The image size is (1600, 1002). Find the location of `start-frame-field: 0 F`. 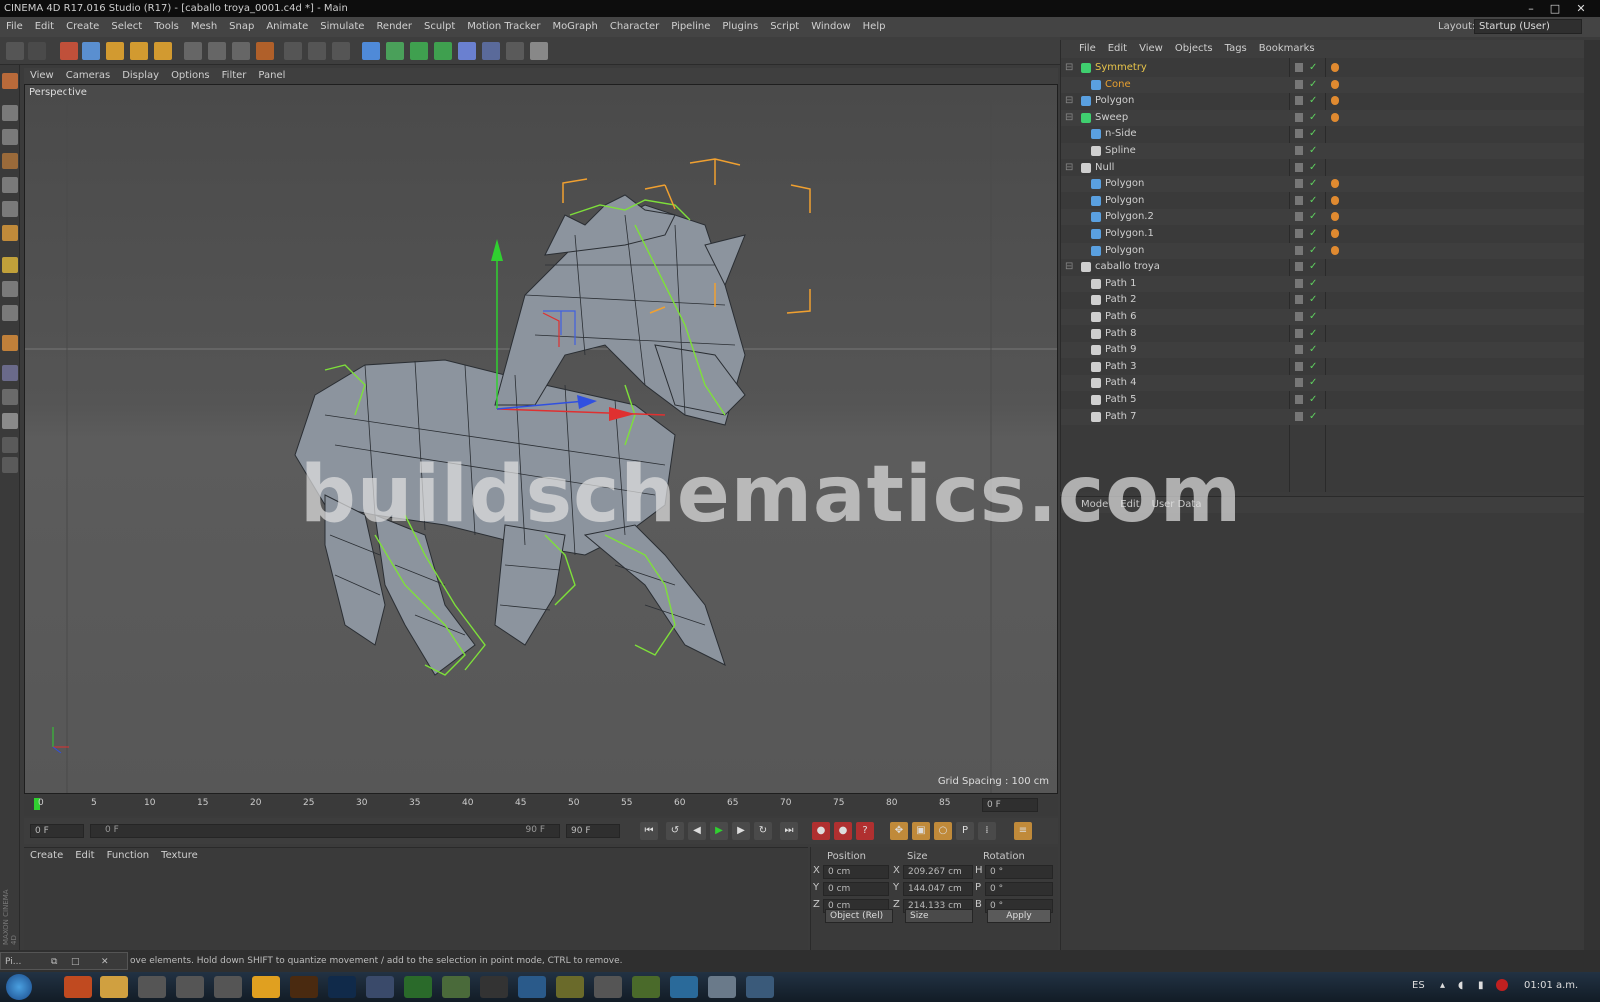

start-frame-field: 0 F is located at coordinates (57, 831).